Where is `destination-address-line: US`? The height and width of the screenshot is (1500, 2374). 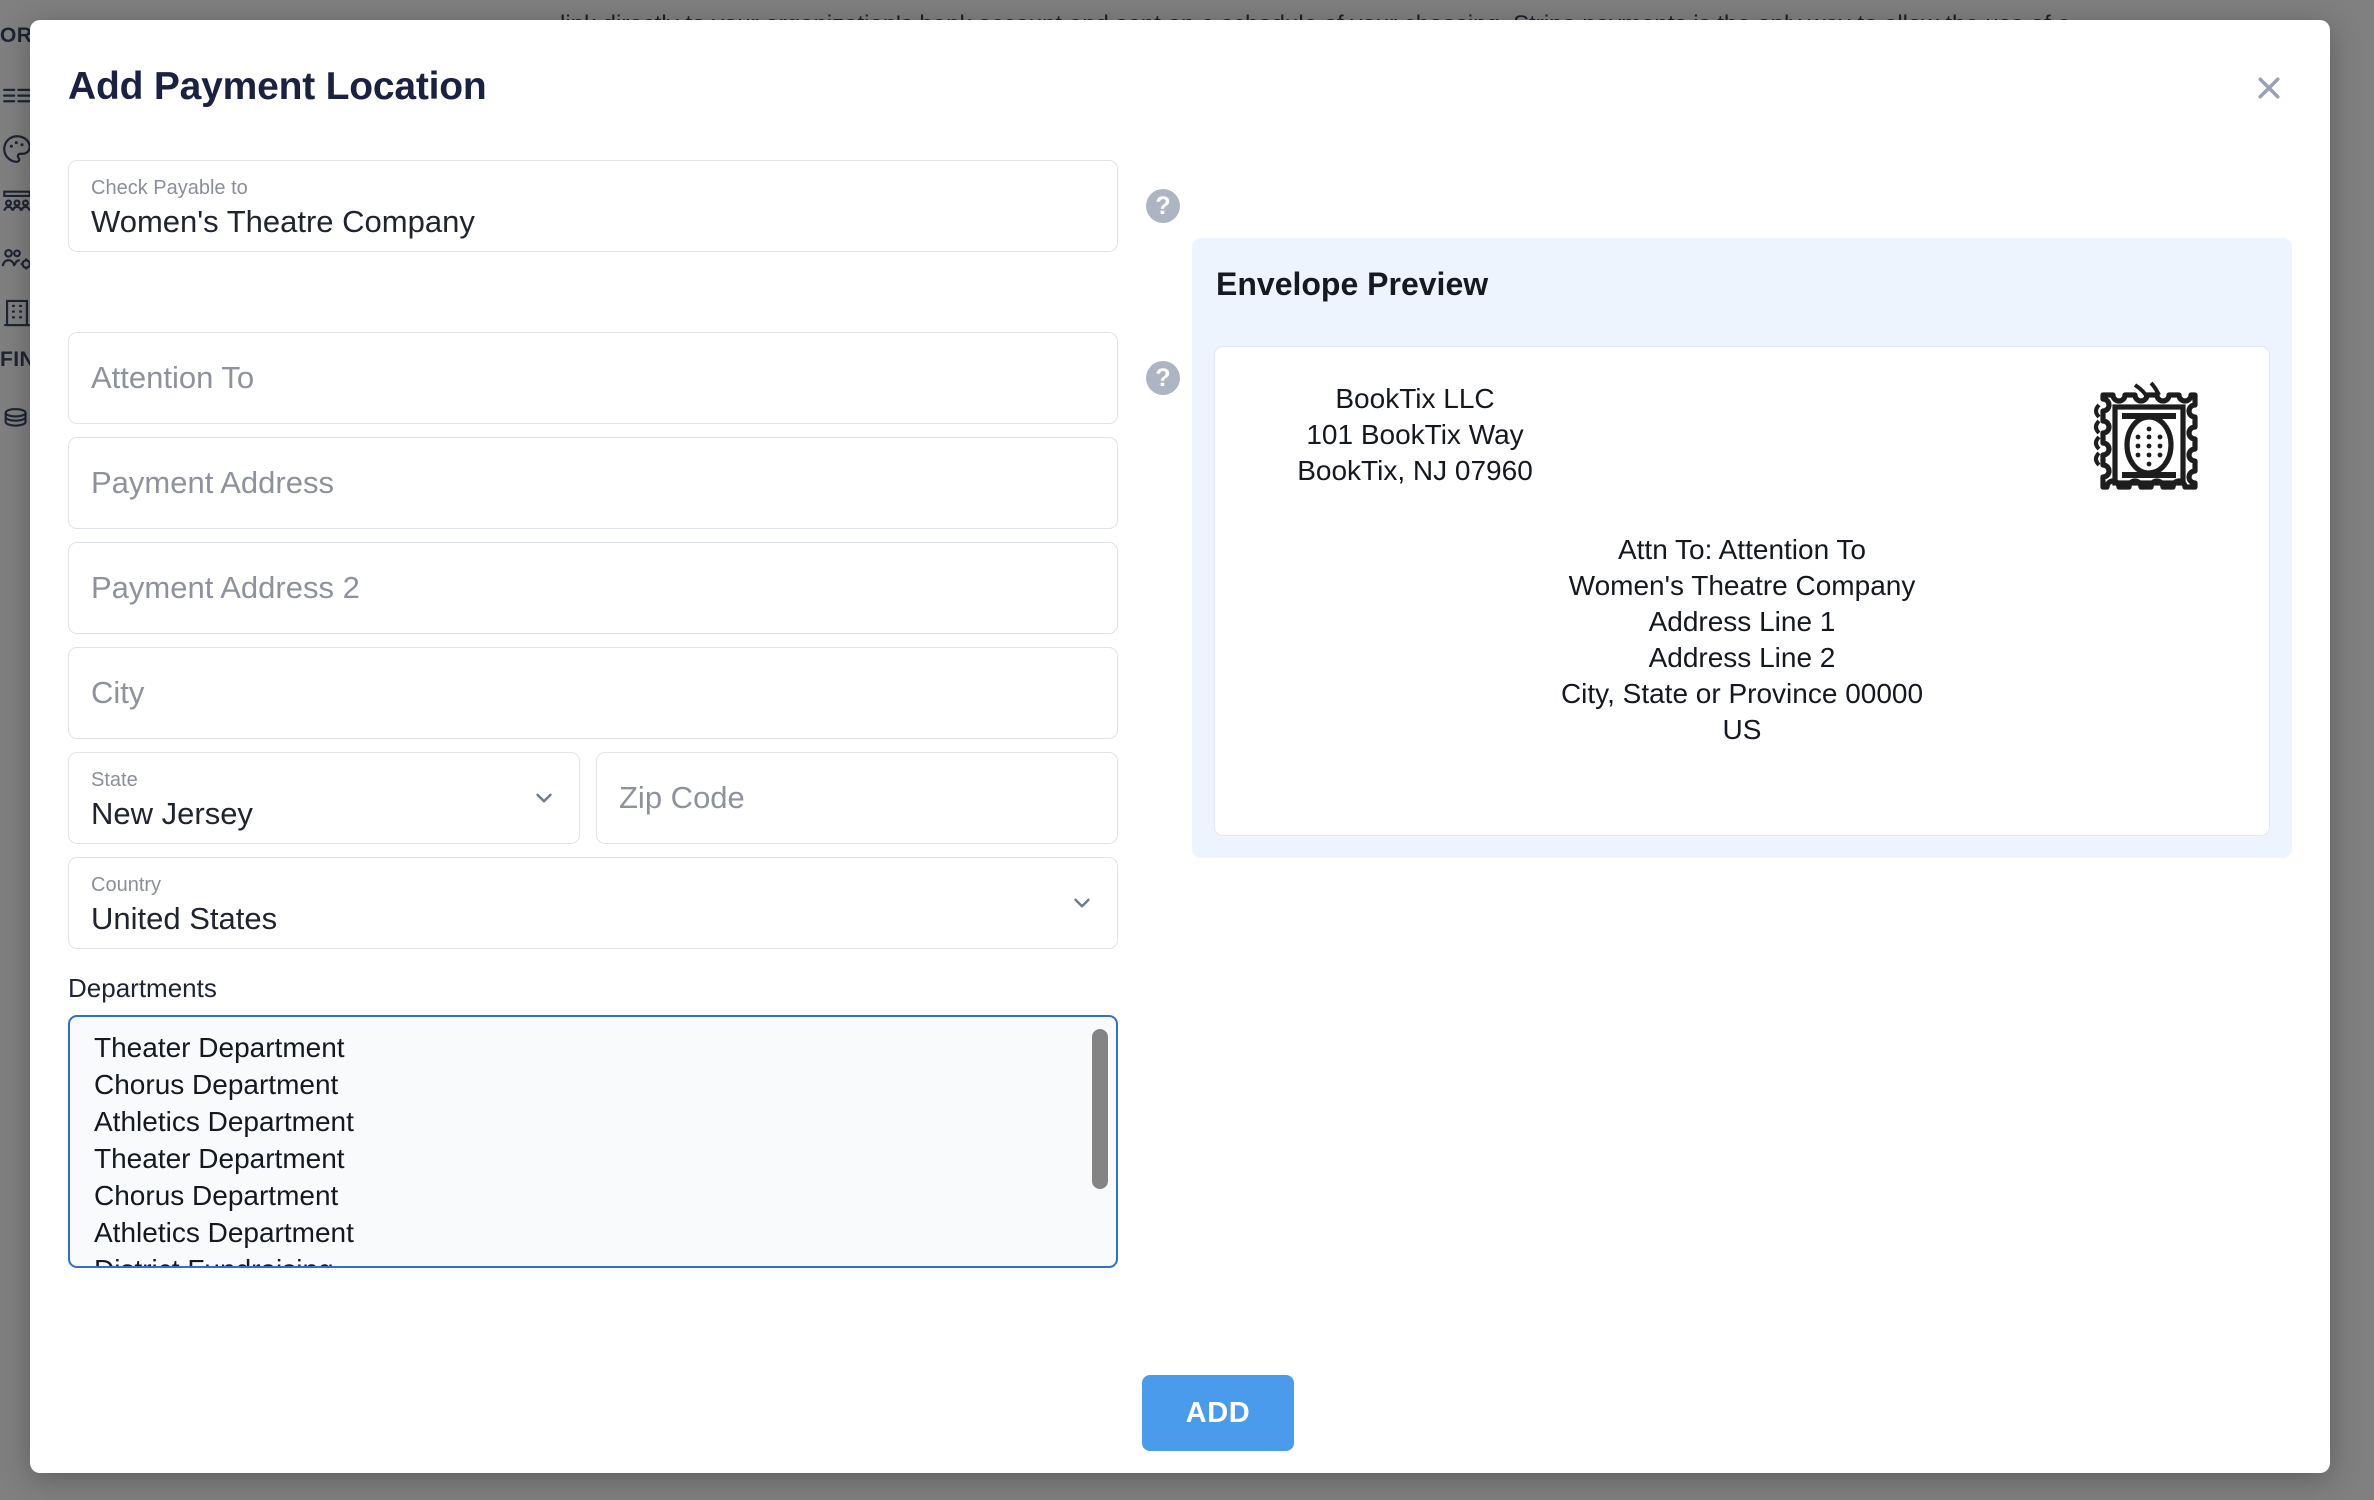 destination-address-line: US is located at coordinates (1742, 729).